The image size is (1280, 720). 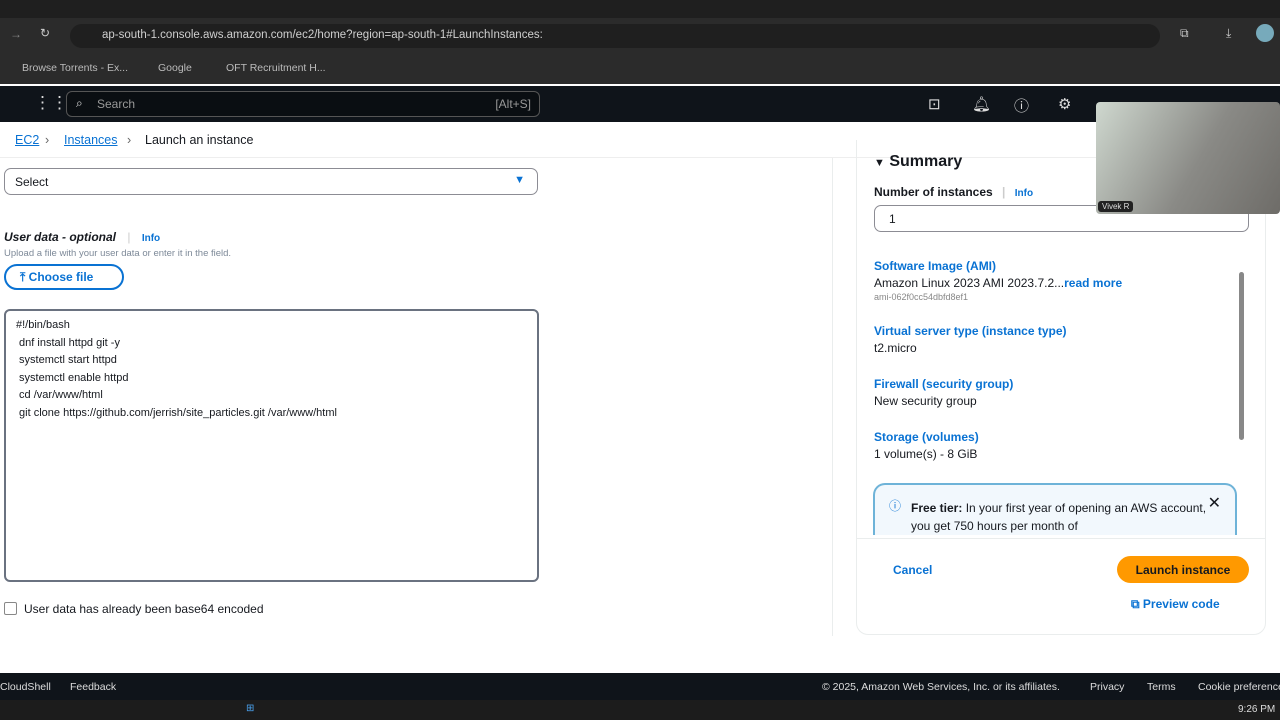 I want to click on cookie-preferences-link: Cookie preferences, so click(x=1239, y=687).